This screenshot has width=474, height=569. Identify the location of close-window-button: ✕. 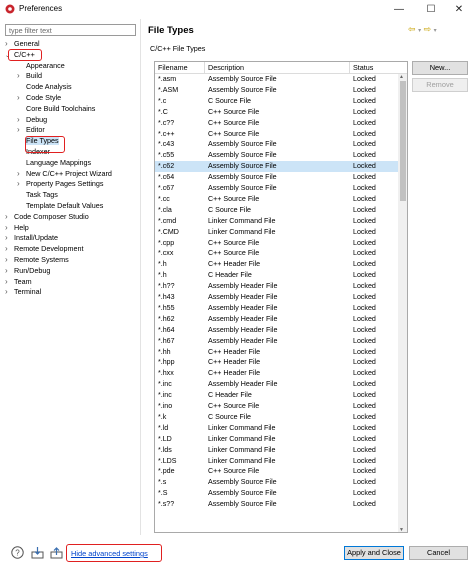
(459, 9).